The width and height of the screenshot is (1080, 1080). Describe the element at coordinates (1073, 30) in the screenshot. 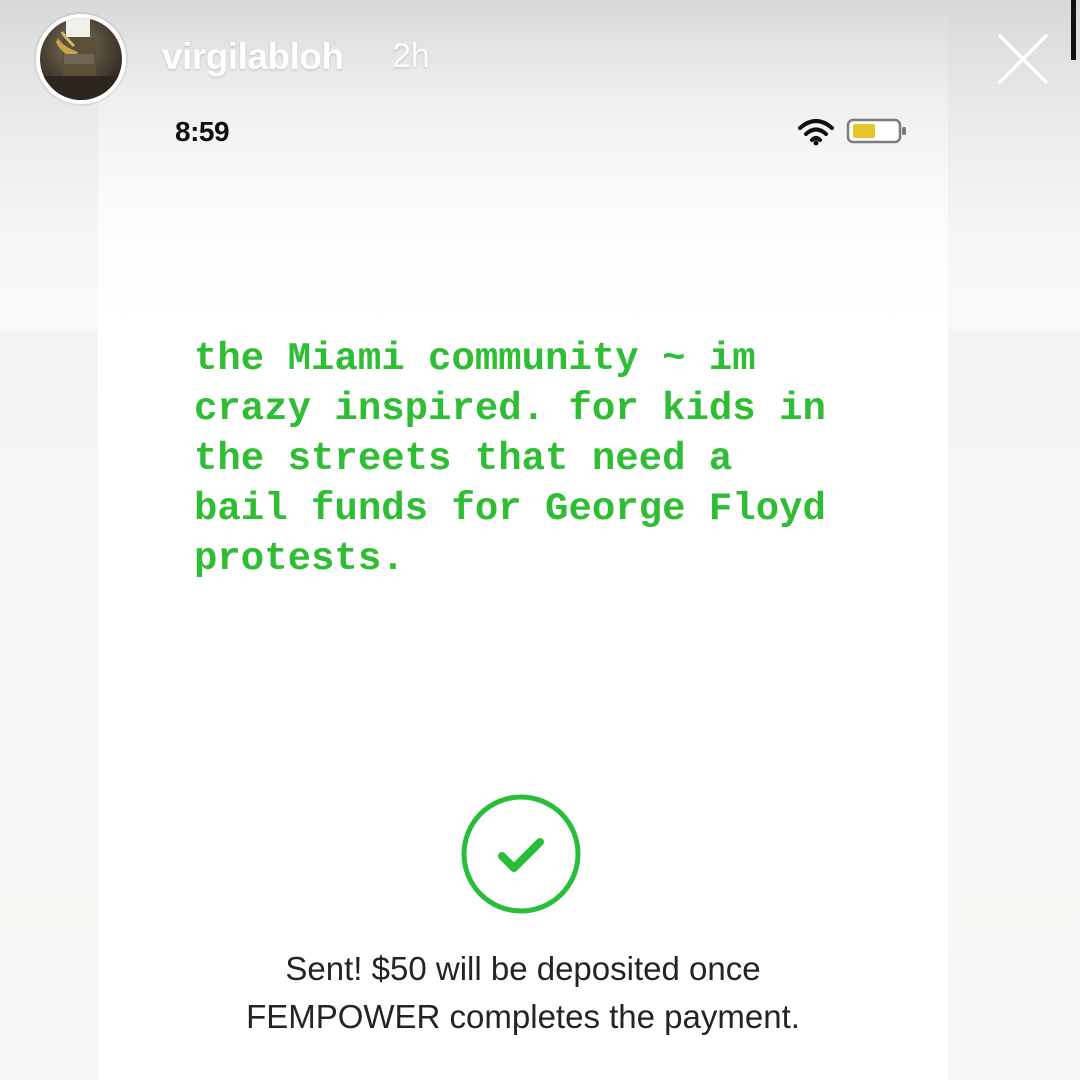

I see `edge-indicator` at that location.